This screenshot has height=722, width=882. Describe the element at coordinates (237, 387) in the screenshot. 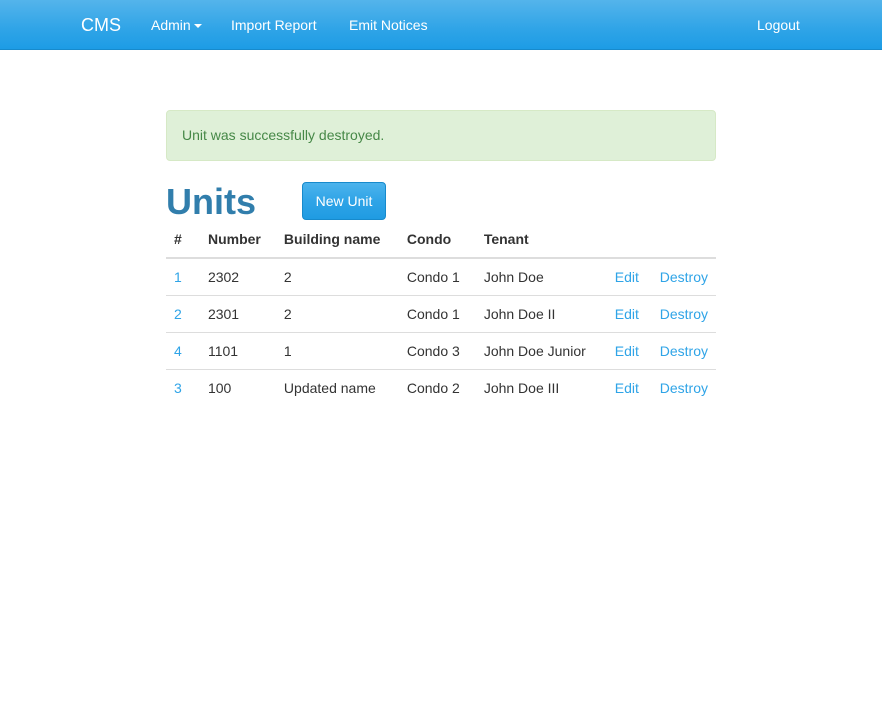

I see `unit-number: 100` at that location.